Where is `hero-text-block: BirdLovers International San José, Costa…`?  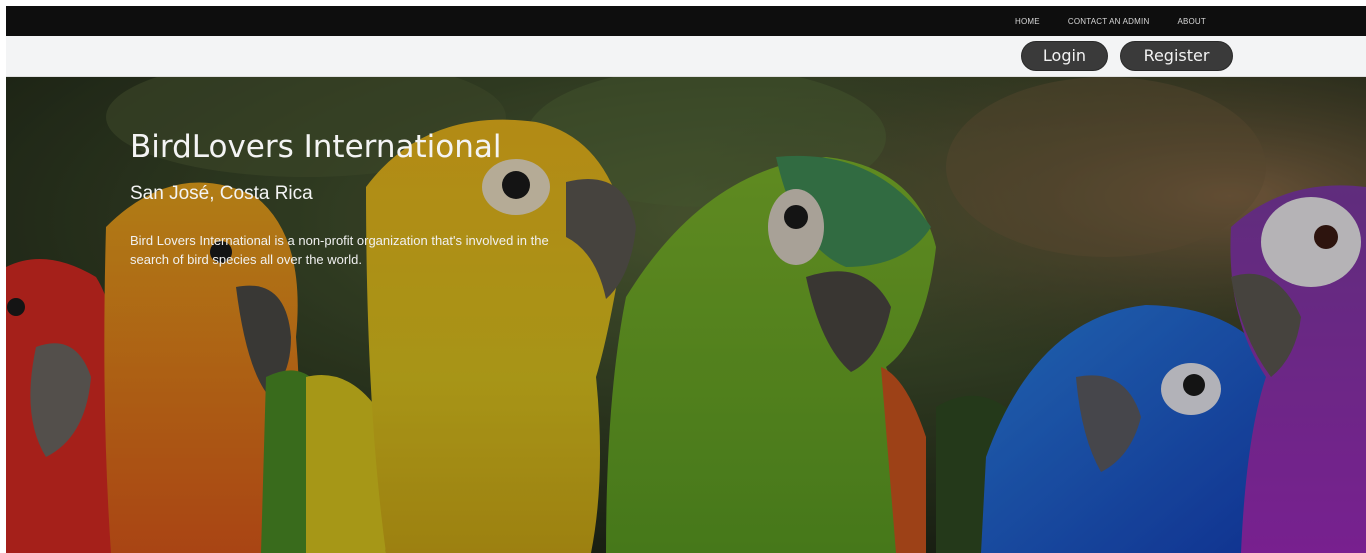 hero-text-block: BirdLovers International San José, Costa… is located at coordinates (360, 199).